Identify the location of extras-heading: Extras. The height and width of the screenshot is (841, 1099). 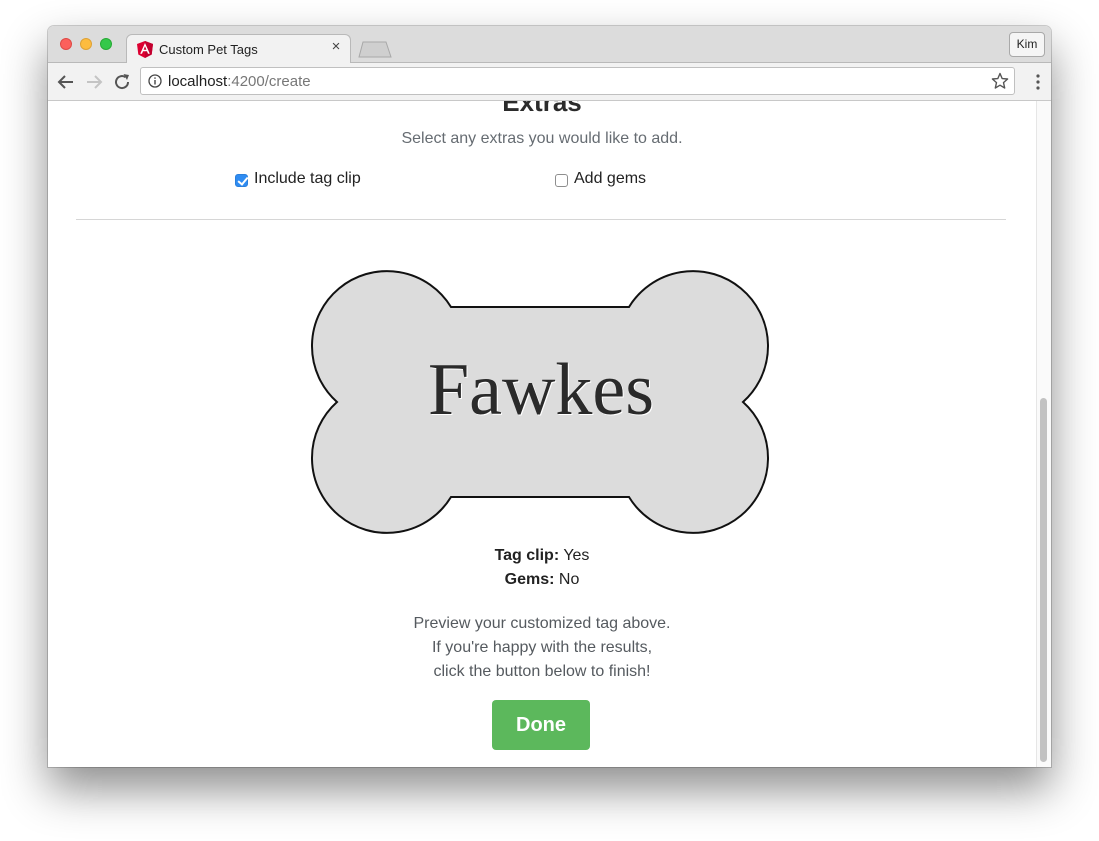
(542, 109).